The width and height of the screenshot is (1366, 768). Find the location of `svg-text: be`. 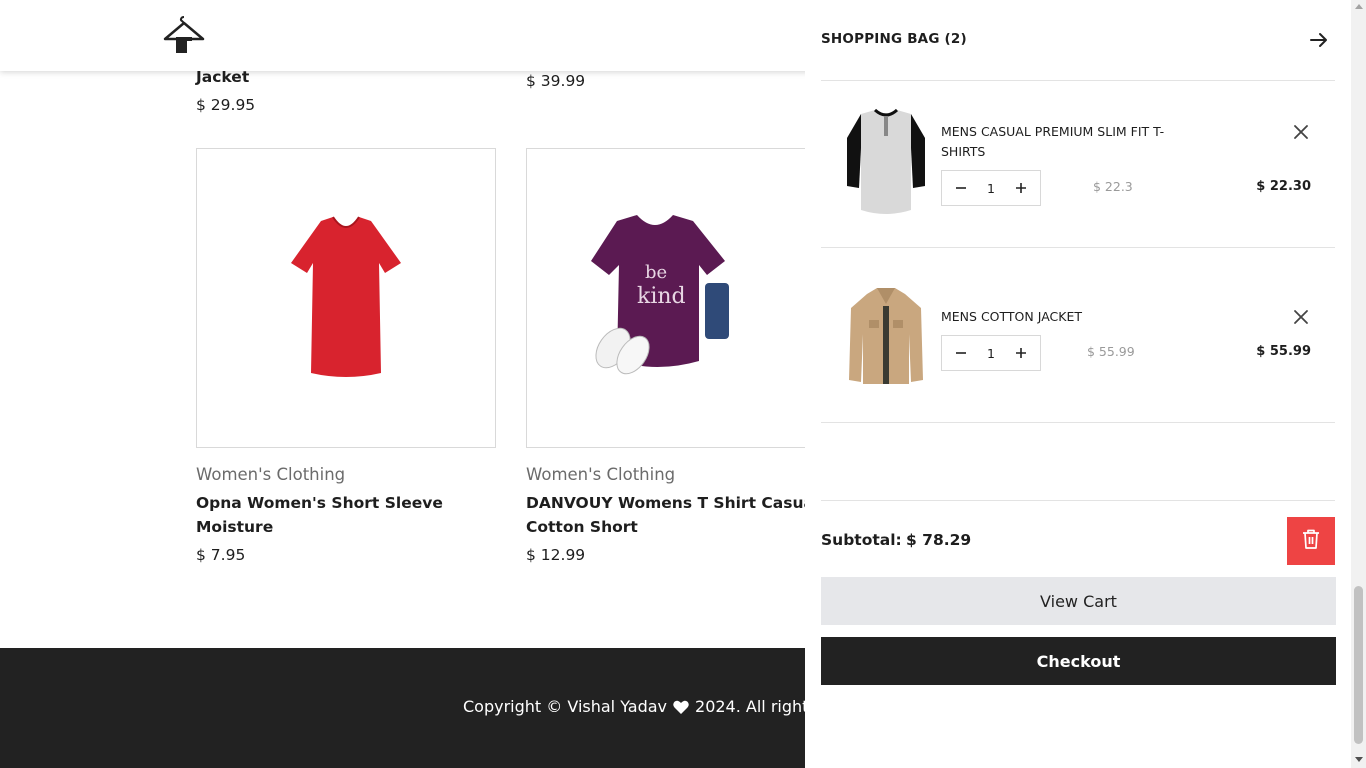

svg-text: be is located at coordinates (656, 272).